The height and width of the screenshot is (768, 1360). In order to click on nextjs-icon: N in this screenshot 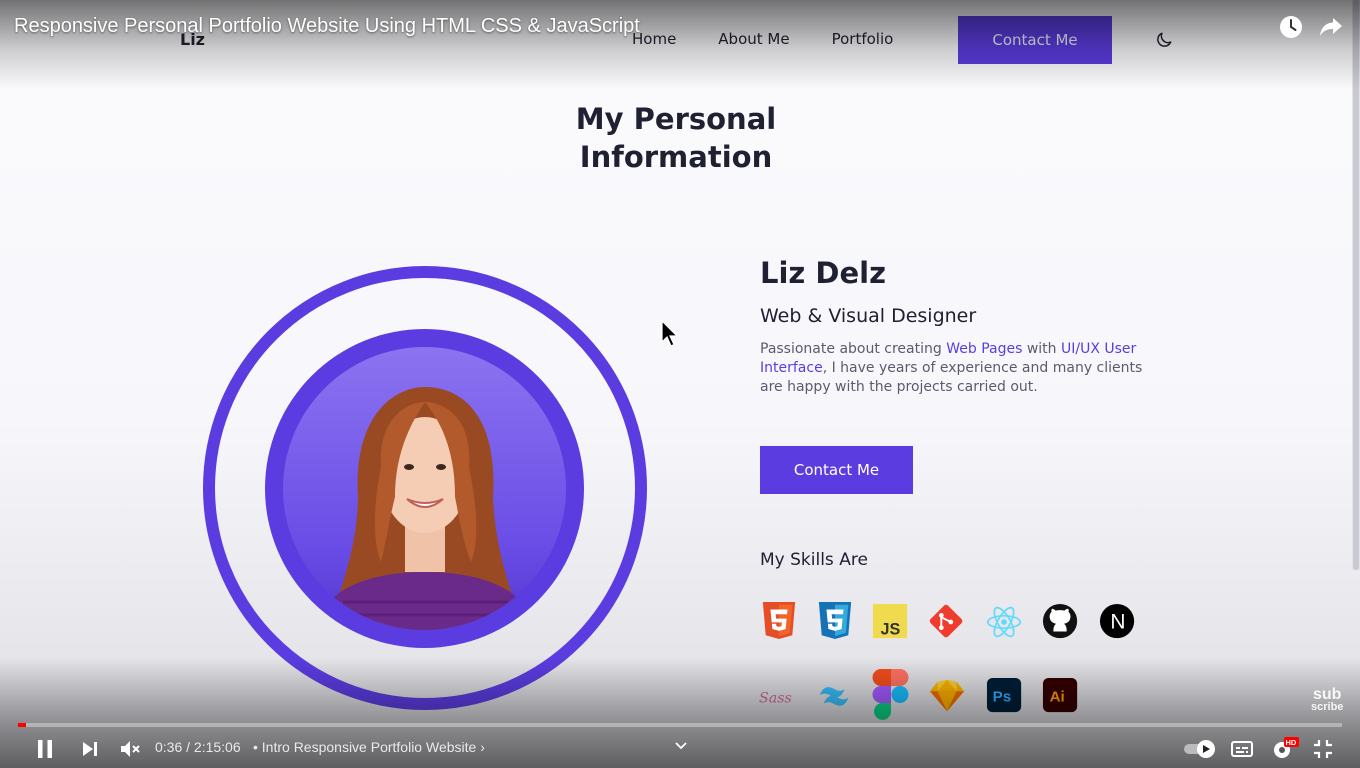, I will do `click(1117, 621)`.